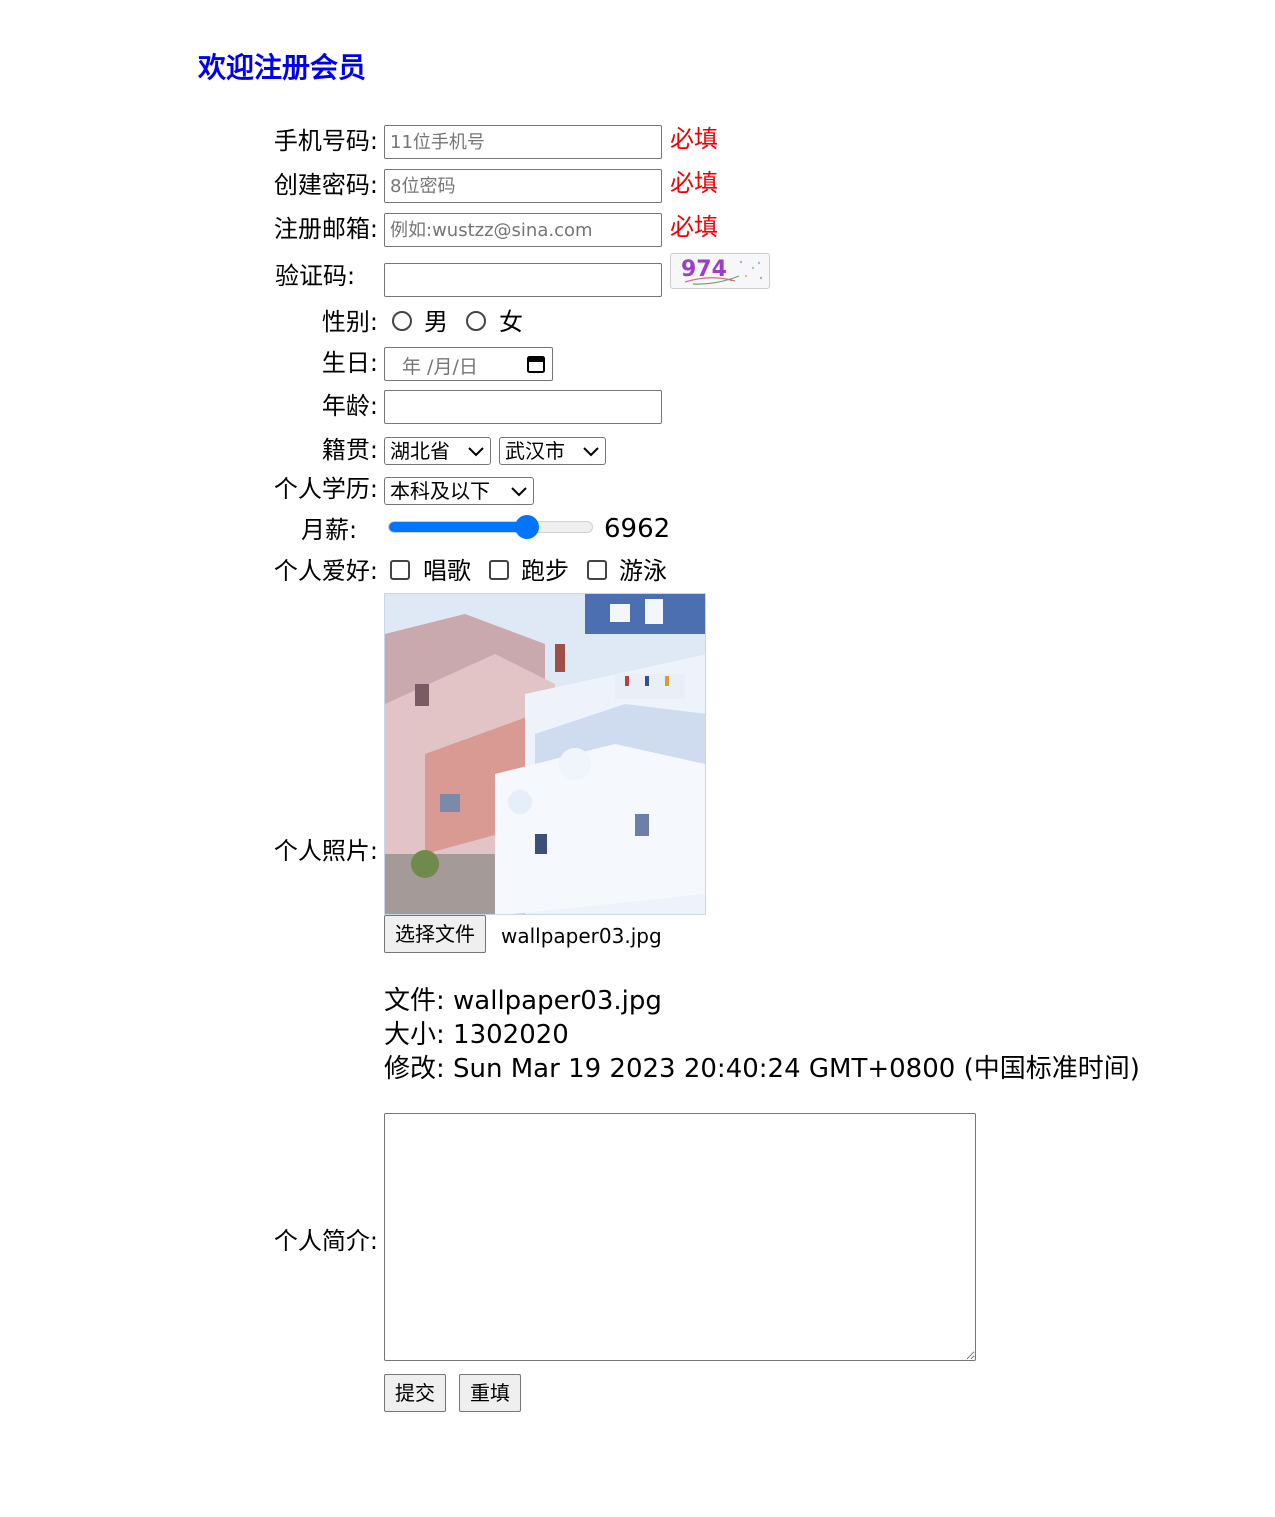  Describe the element at coordinates (349, 322) in the screenshot. I see `gender-label: 性别:` at that location.